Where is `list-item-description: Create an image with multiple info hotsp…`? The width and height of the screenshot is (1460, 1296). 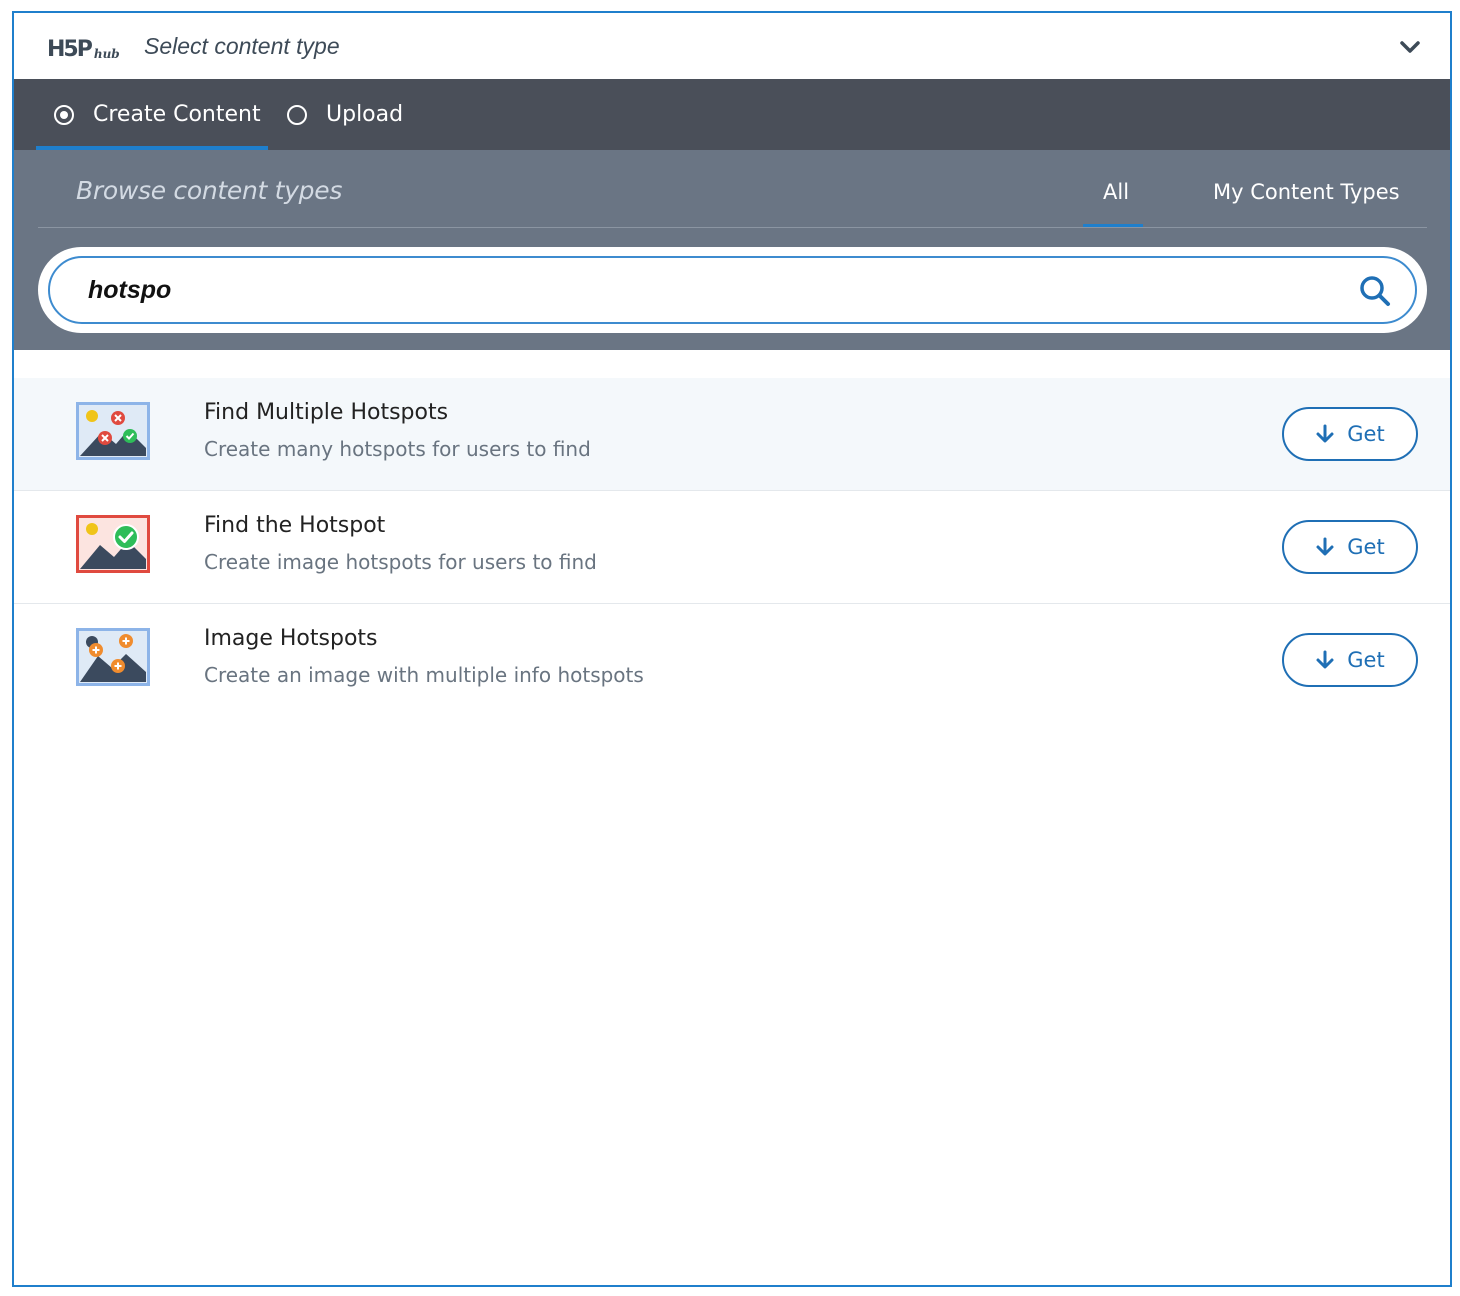
list-item-description: Create an image with multiple info hotsp… is located at coordinates (424, 675).